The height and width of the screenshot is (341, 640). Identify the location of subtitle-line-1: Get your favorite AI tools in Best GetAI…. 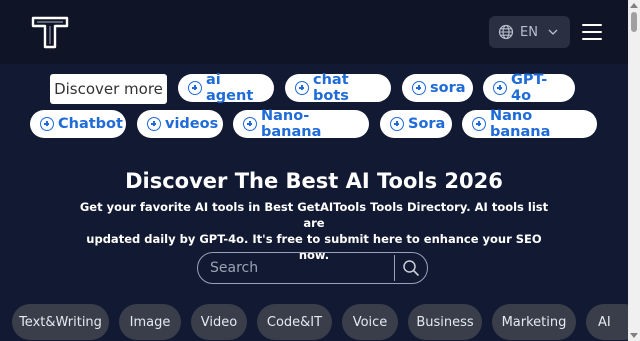
(314, 215).